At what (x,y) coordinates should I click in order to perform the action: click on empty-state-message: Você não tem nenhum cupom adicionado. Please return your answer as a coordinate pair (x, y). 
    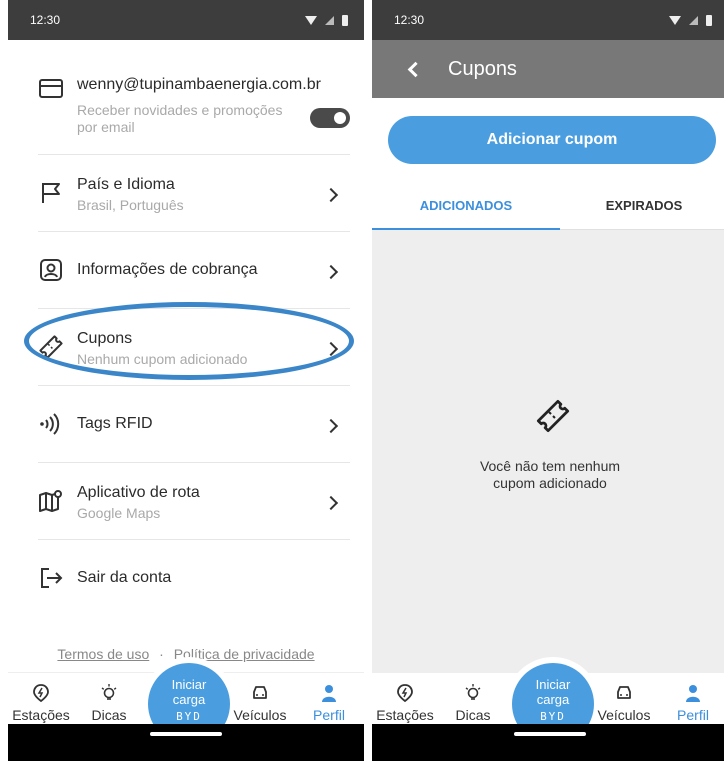
    Looking at the image, I should click on (548, 475).